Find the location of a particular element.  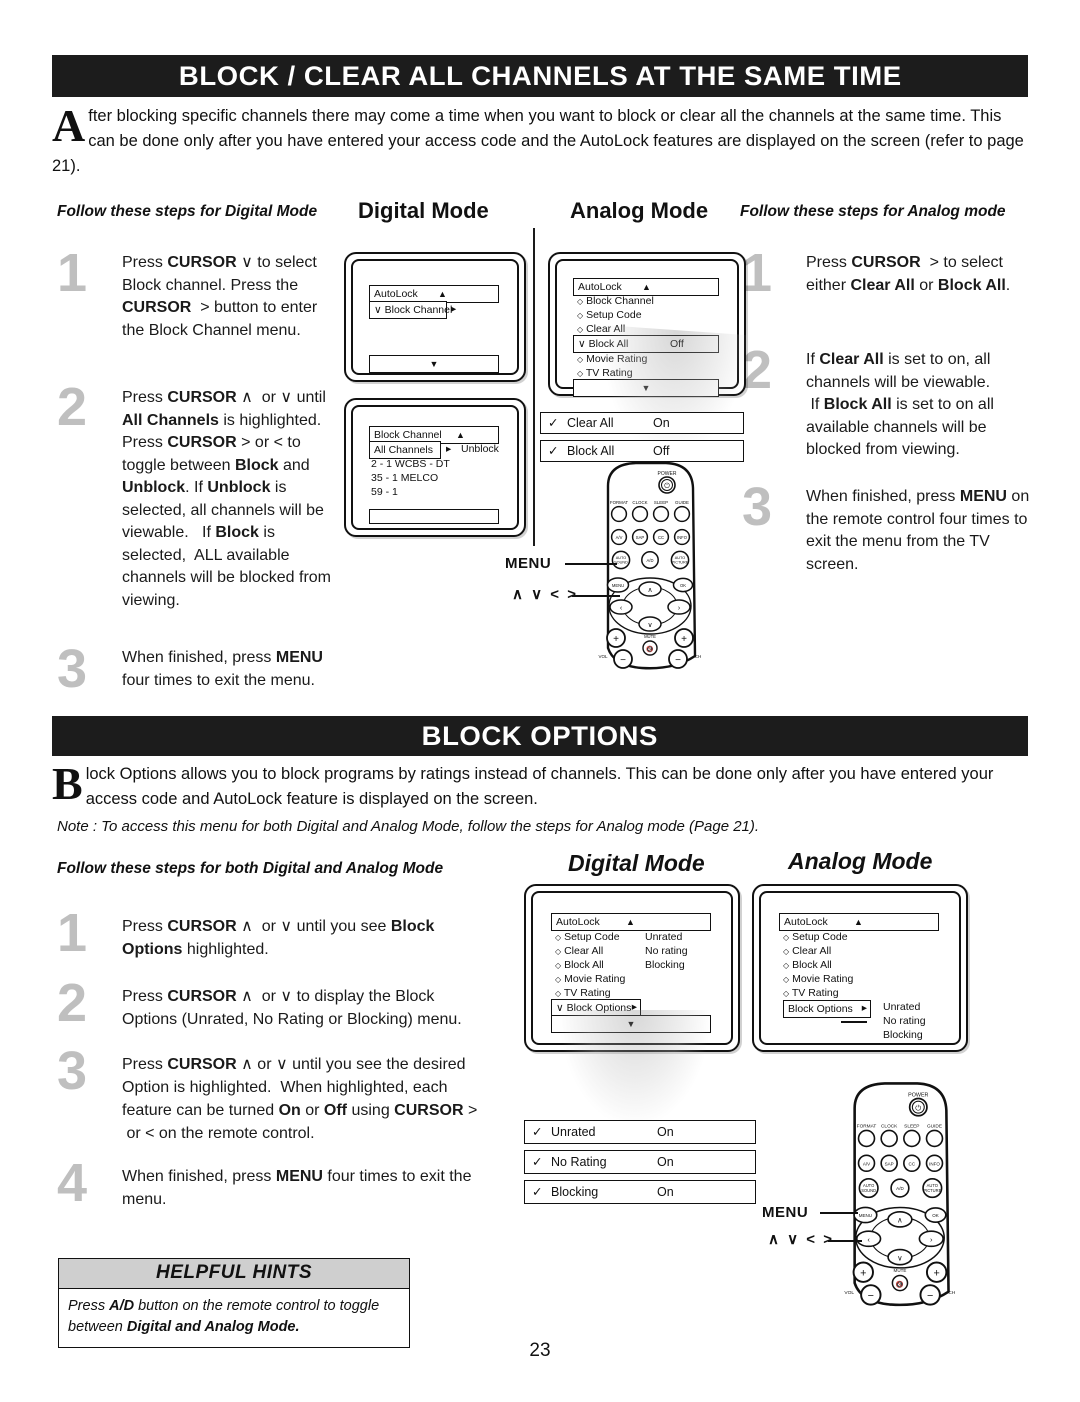

osd-title-bar: AutoLock ▲ is located at coordinates (631, 922).